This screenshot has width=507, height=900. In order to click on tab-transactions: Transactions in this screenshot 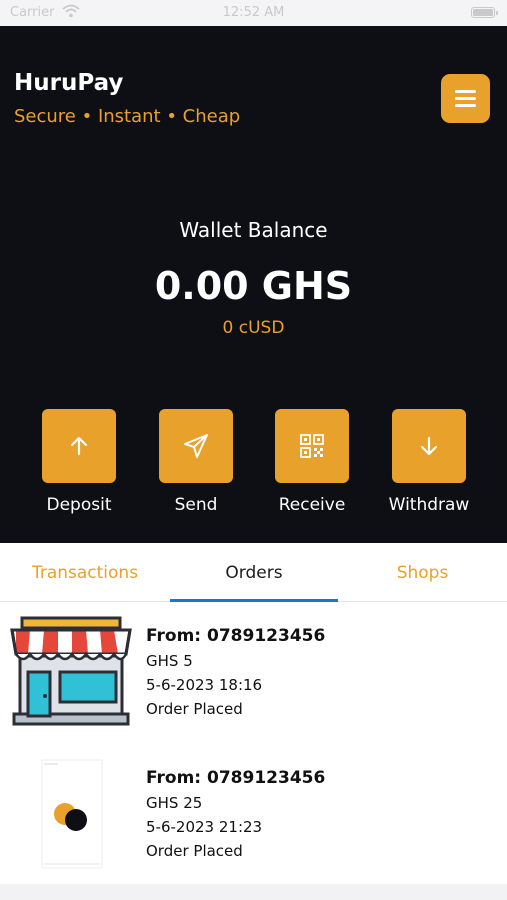, I will do `click(85, 572)`.